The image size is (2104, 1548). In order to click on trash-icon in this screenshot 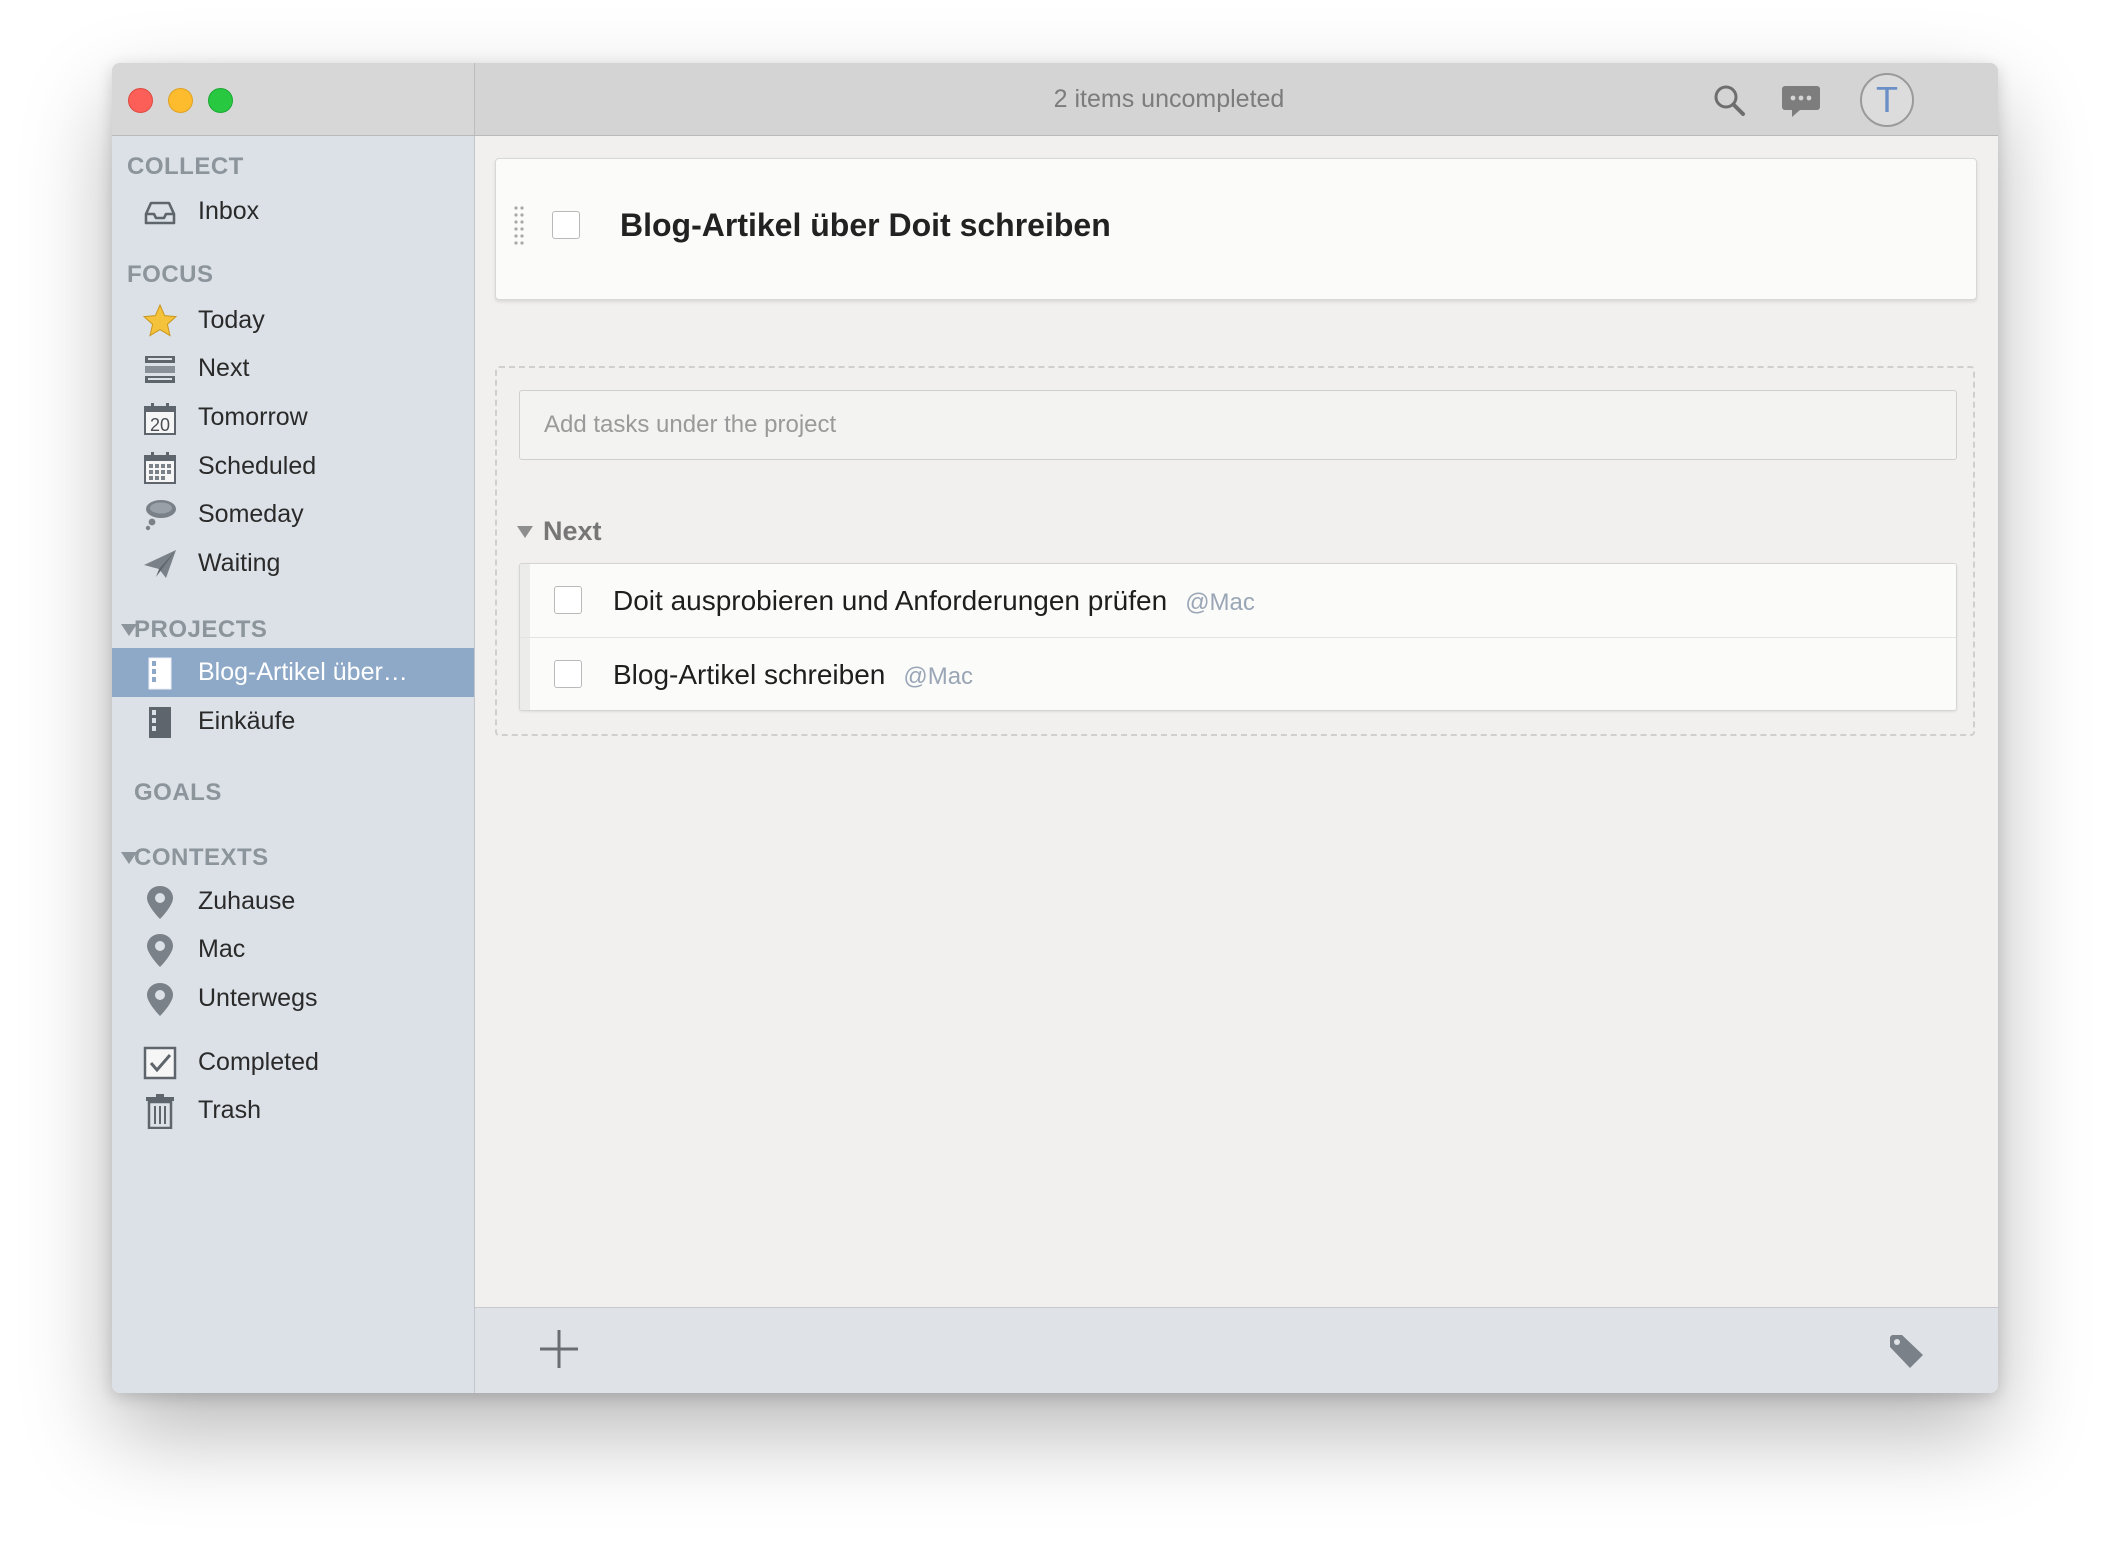, I will do `click(160, 1111)`.